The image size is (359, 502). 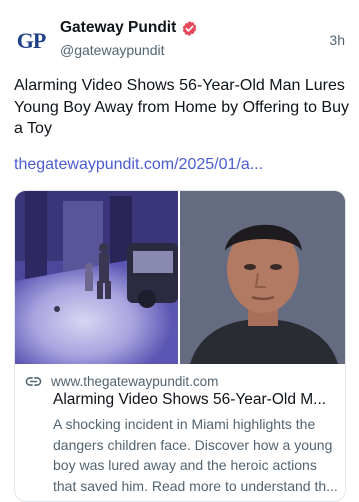 I want to click on avatar: GP, so click(x=31, y=41).